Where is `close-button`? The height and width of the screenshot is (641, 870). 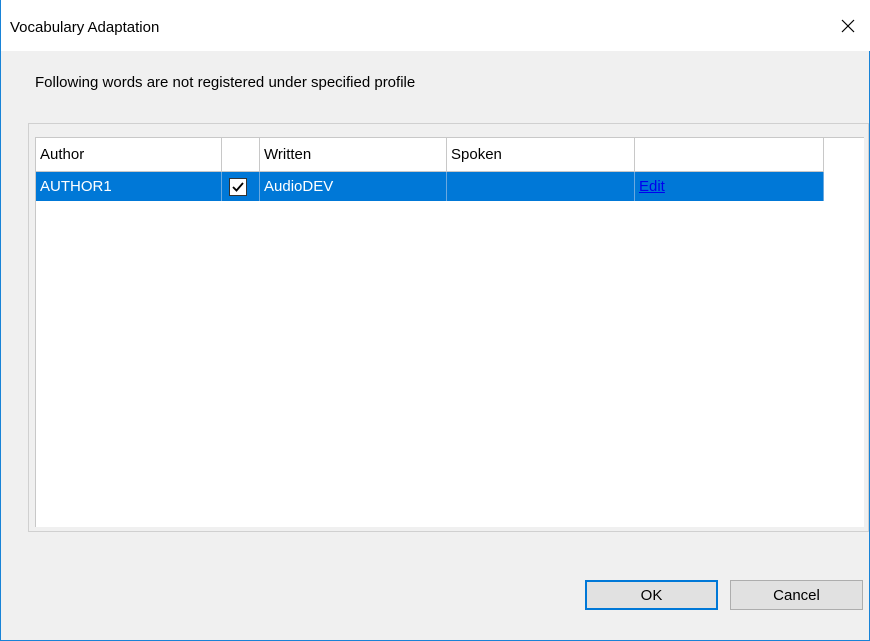
close-button is located at coordinates (847, 25).